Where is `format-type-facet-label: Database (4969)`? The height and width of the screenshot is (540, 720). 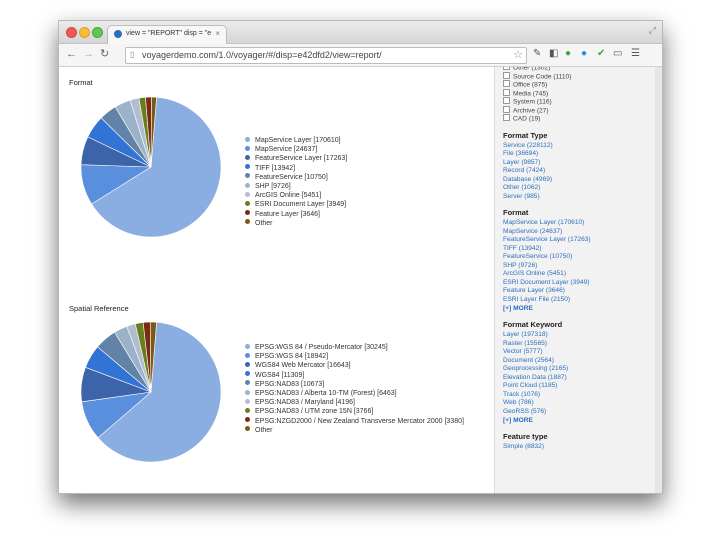
format-type-facet-label: Database (4969) is located at coordinates (528, 179).